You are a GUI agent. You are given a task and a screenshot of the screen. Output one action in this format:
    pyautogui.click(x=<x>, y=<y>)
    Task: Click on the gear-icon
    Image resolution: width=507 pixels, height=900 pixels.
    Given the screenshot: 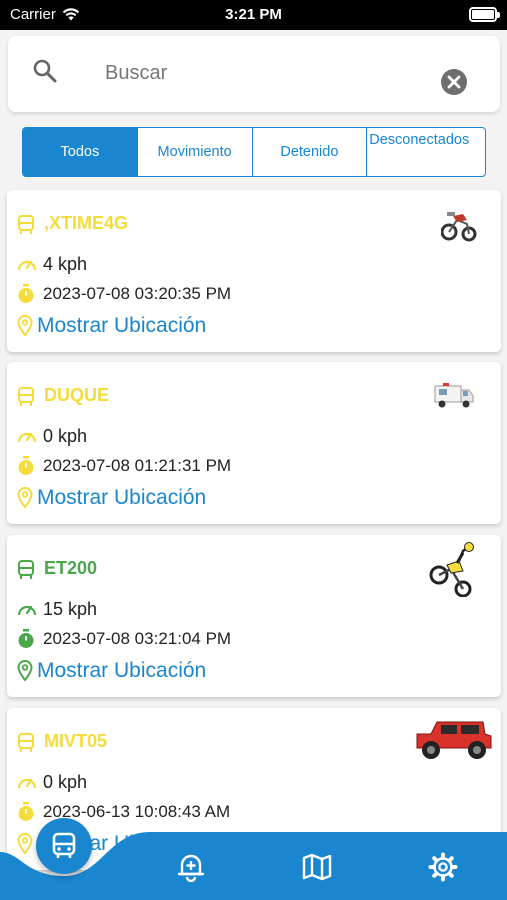 What is the action you would take?
    pyautogui.click(x=443, y=867)
    